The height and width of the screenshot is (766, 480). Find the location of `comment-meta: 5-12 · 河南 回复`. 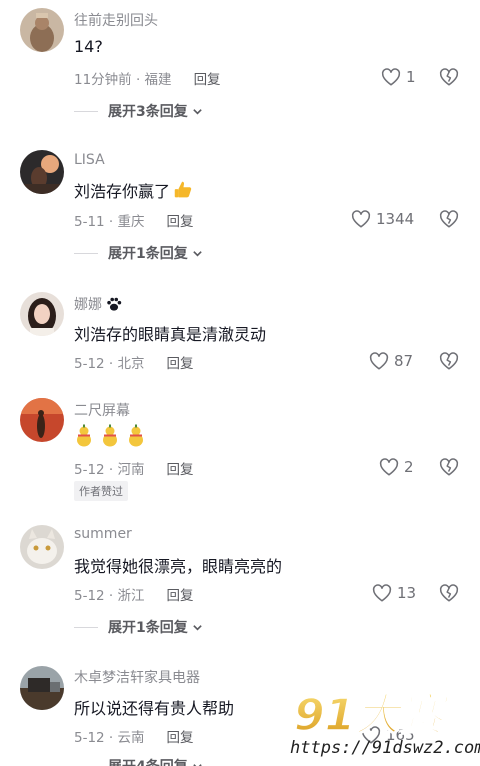

comment-meta: 5-12 · 河南 回复 is located at coordinates (134, 468).